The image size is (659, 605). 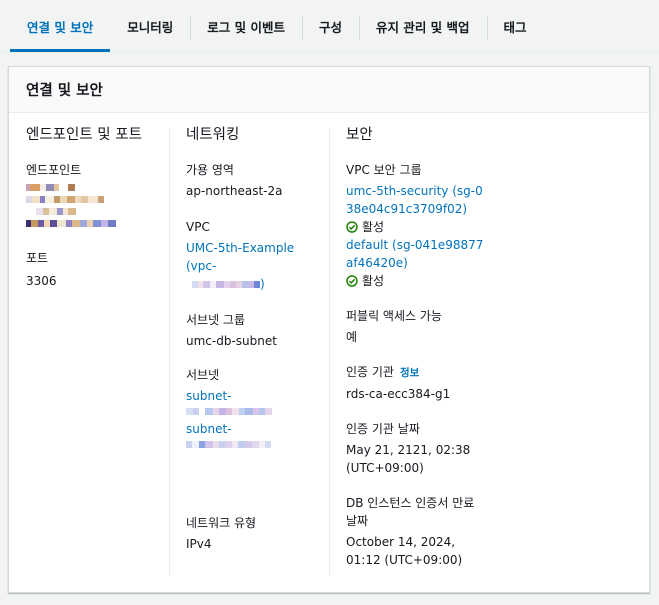 What do you see at coordinates (422, 26) in the screenshot?
I see `tab-maintenance-backups: 유지 관리 및 백업` at bounding box center [422, 26].